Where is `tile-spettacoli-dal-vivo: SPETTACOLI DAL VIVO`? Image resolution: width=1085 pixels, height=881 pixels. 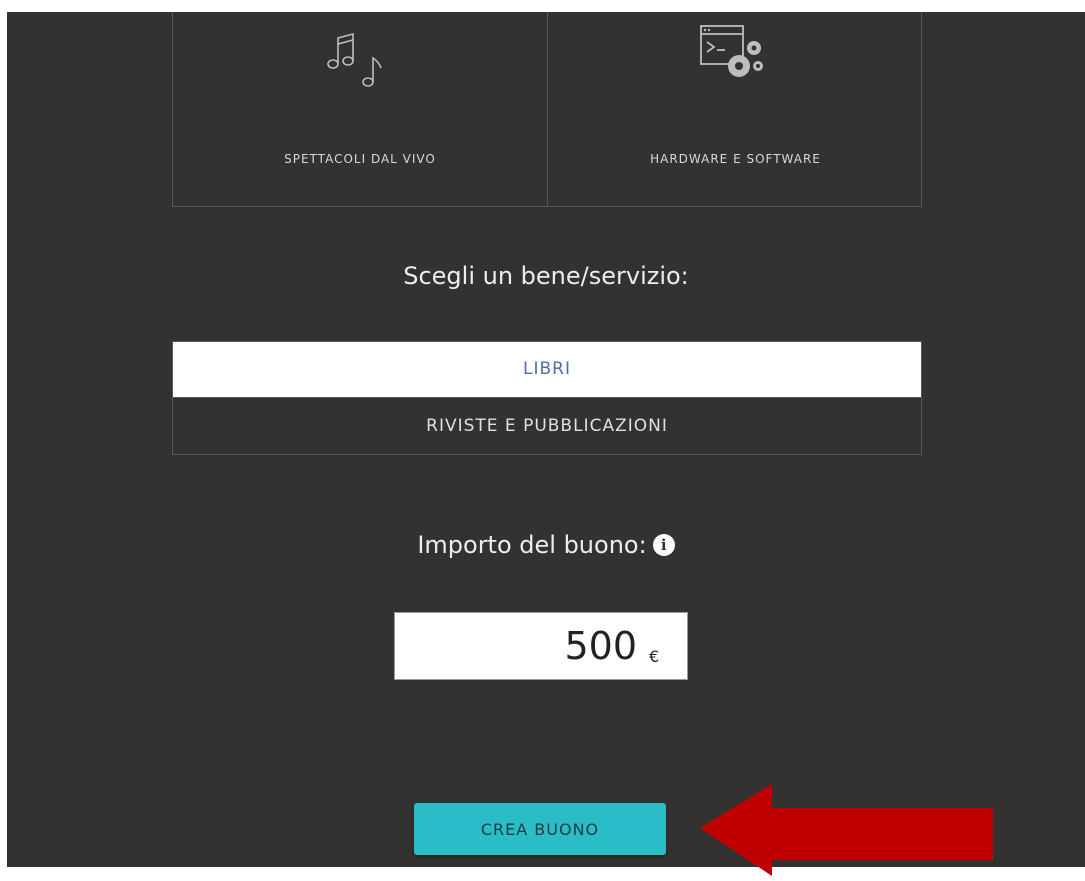 tile-spettacoli-dal-vivo: SPETTACOLI DAL VIVO is located at coordinates (360, 109).